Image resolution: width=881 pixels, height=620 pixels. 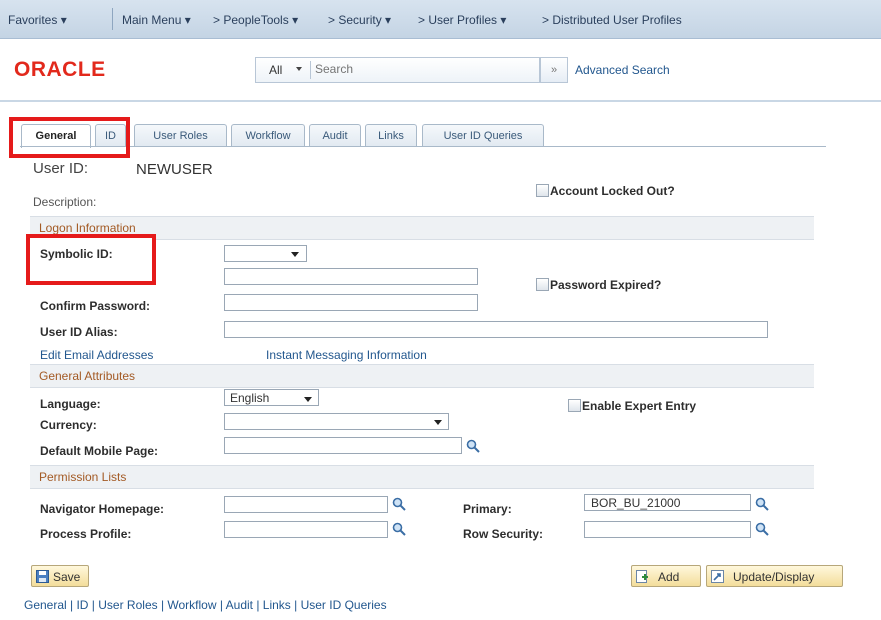 I want to click on symbolic-id-label-highlighted: Symbolic ID:, so click(x=76, y=254).